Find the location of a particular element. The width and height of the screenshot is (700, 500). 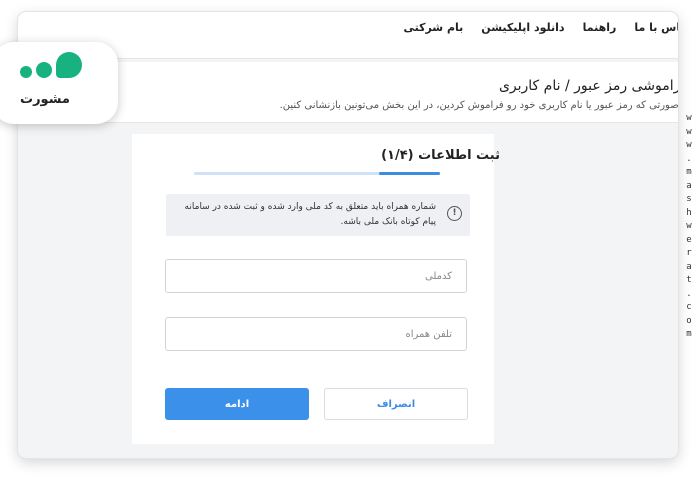

logo-dot-medium is located at coordinates (44, 70).